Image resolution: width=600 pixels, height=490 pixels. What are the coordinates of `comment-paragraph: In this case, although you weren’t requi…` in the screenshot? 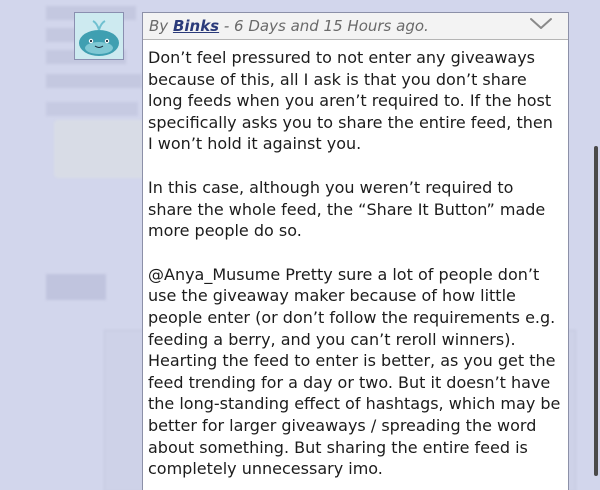 It's located at (347, 209).